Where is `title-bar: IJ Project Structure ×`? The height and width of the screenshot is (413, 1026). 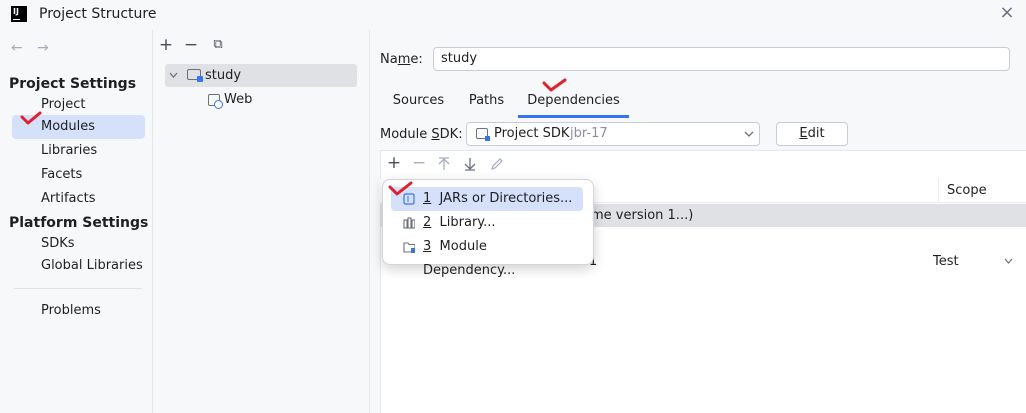 title-bar: IJ Project Structure × is located at coordinates (513, 15).